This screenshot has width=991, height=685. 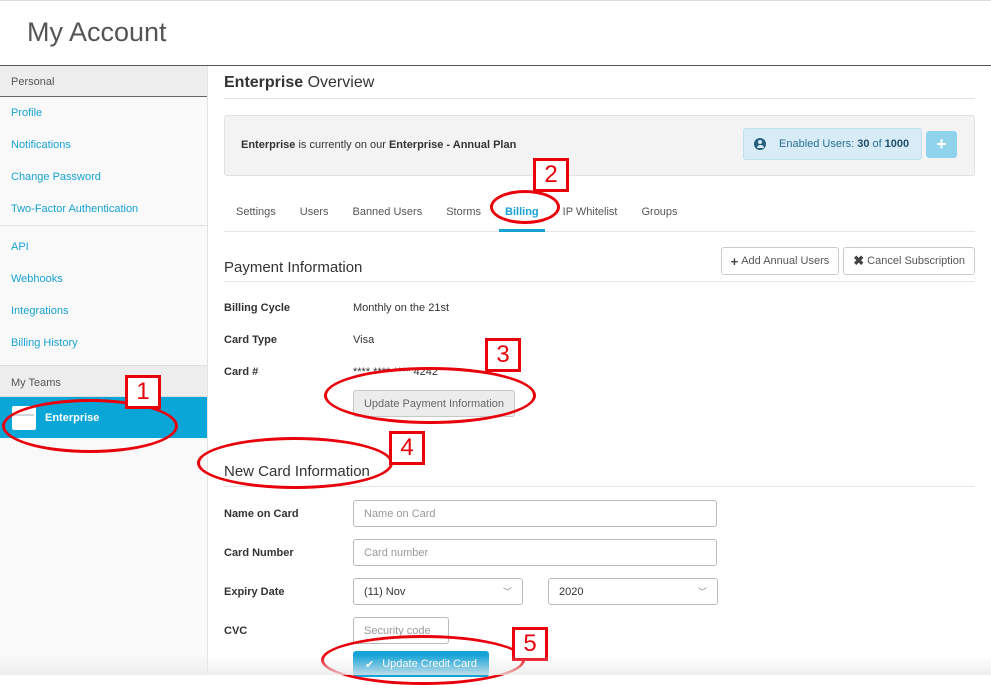 I want to click on card-number-value: **** **** **** 4242, so click(x=396, y=372).